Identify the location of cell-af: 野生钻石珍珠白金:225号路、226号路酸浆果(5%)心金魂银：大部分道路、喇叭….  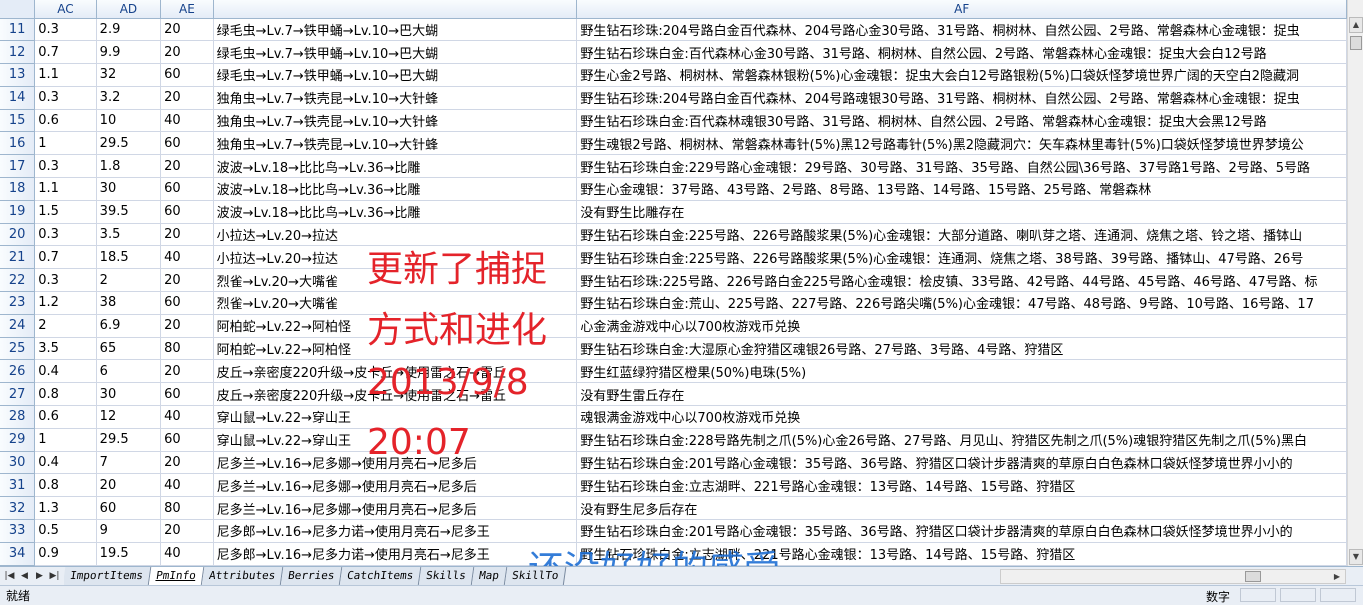
(961, 235).